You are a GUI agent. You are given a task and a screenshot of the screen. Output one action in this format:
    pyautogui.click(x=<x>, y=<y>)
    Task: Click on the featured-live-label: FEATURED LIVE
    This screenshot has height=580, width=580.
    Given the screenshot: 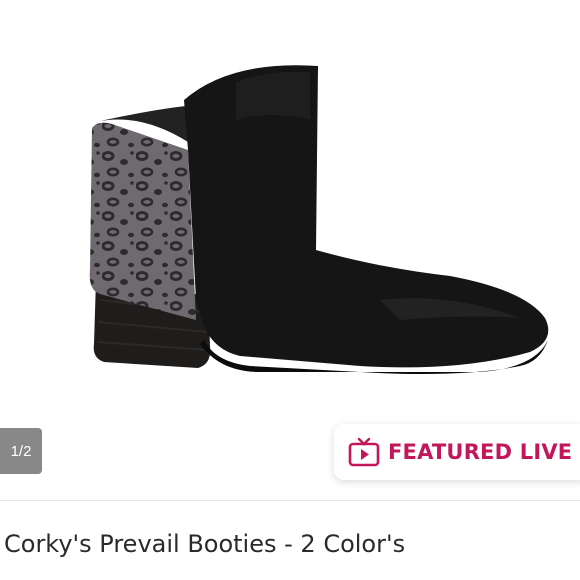 What is the action you would take?
    pyautogui.click(x=480, y=452)
    